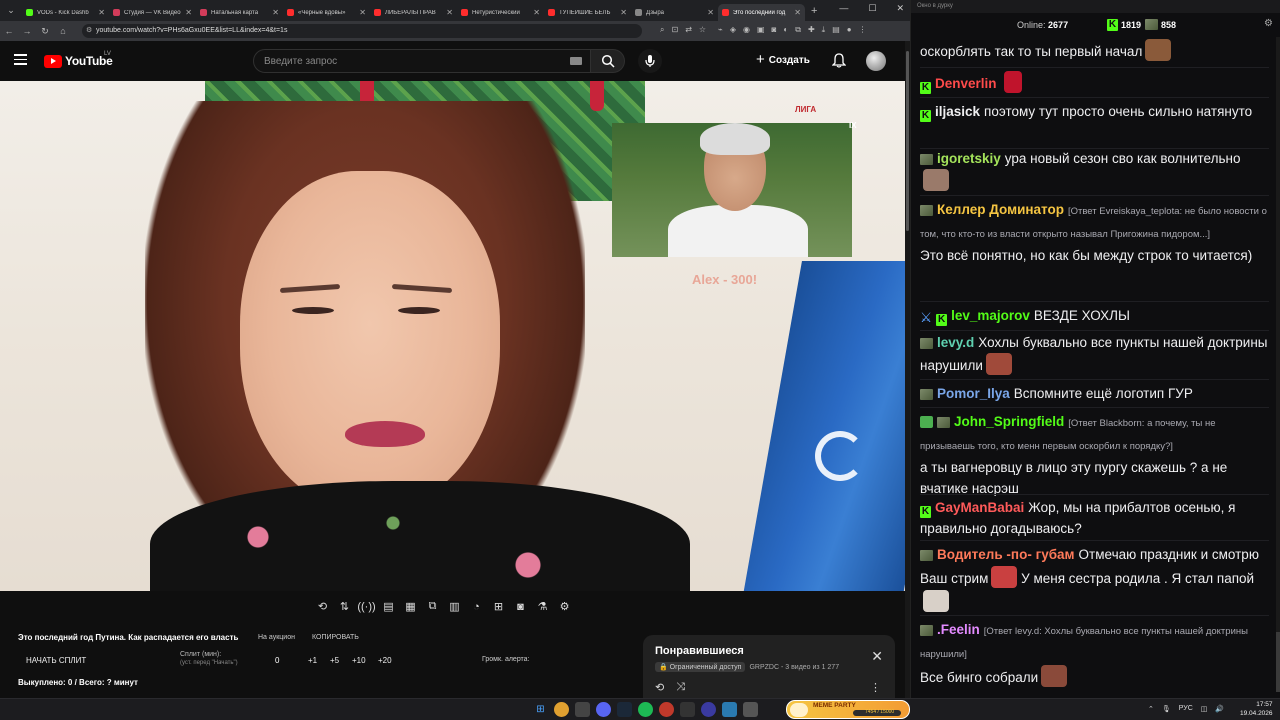  Describe the element at coordinates (152, 12) in the screenshot. I see `tab-1: Студия — VK Видео ✕` at that location.